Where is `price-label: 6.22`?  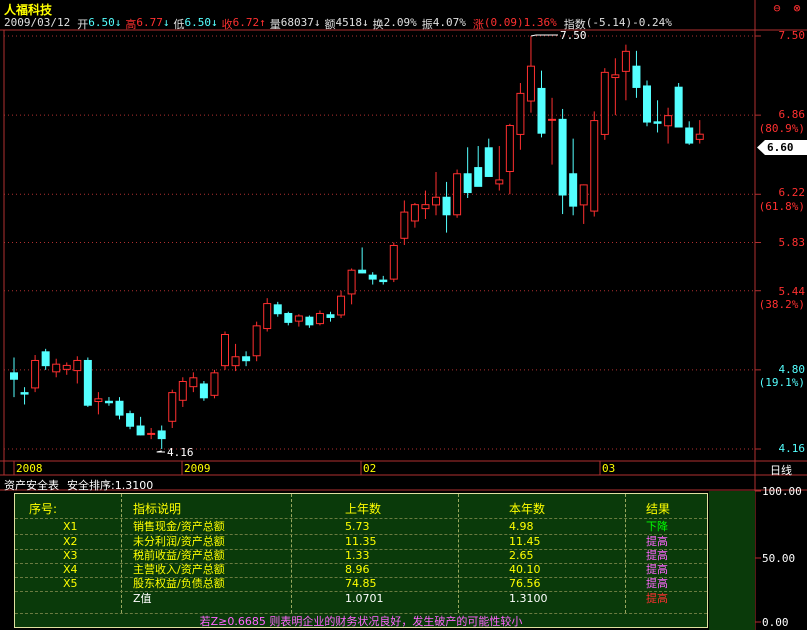
price-label: 6.22 is located at coordinates (792, 192).